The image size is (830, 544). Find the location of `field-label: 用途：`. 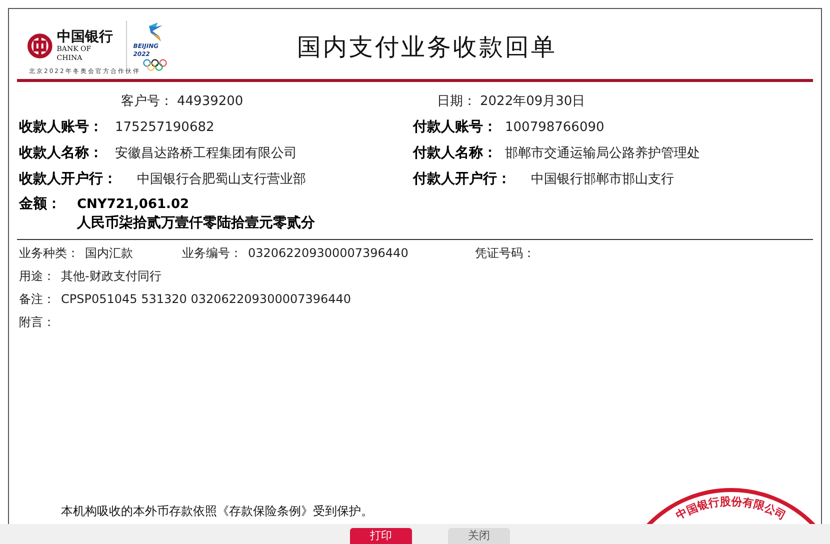

field-label: 用途： is located at coordinates (37, 276).